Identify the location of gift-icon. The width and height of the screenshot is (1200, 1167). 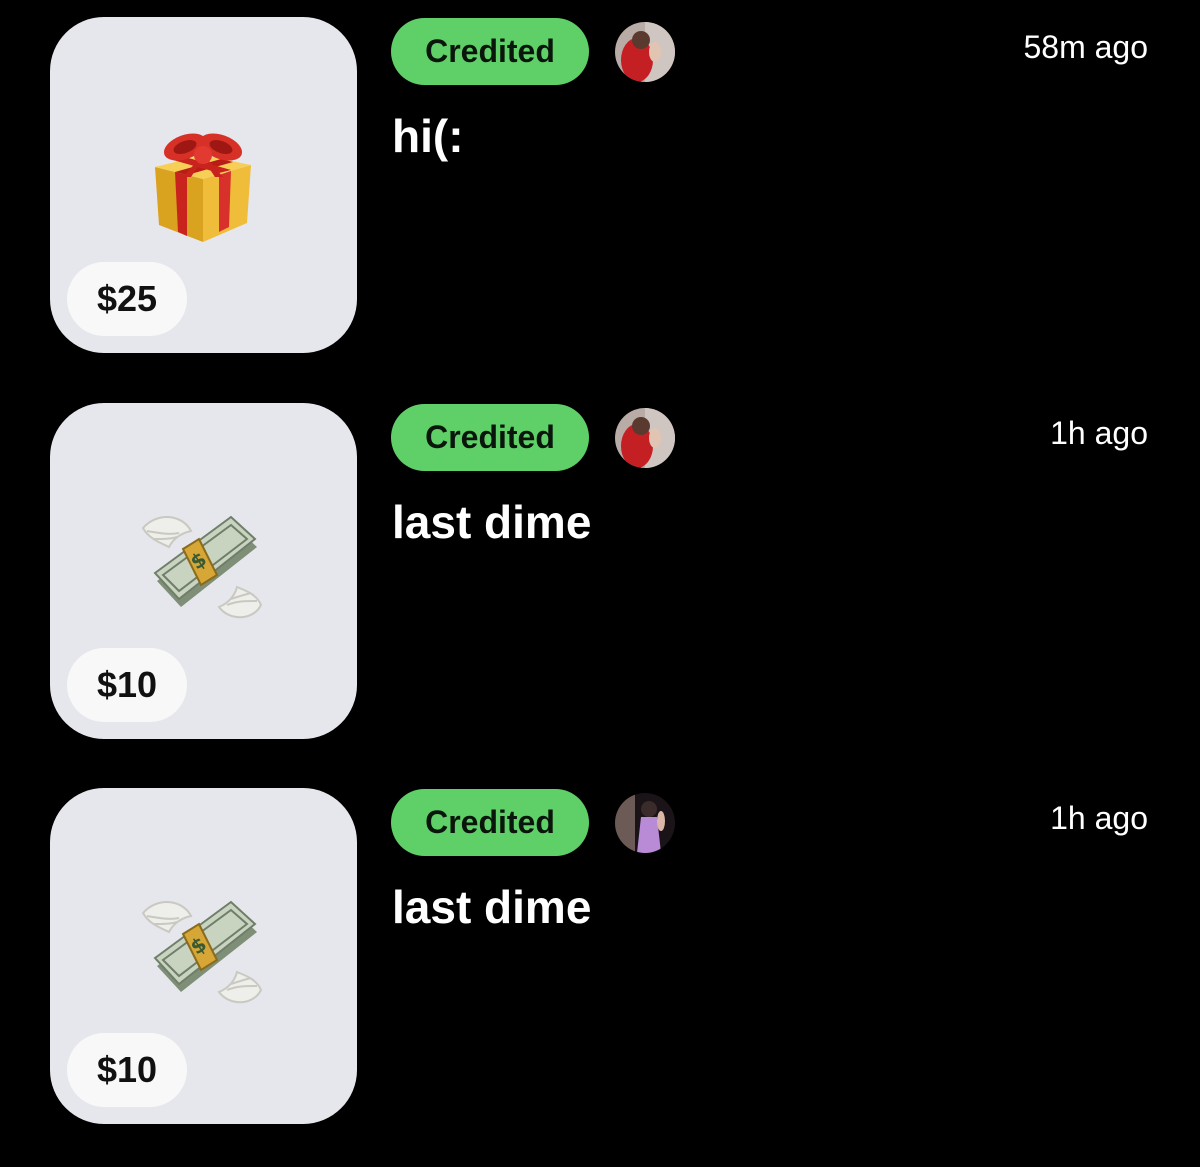
(203, 187).